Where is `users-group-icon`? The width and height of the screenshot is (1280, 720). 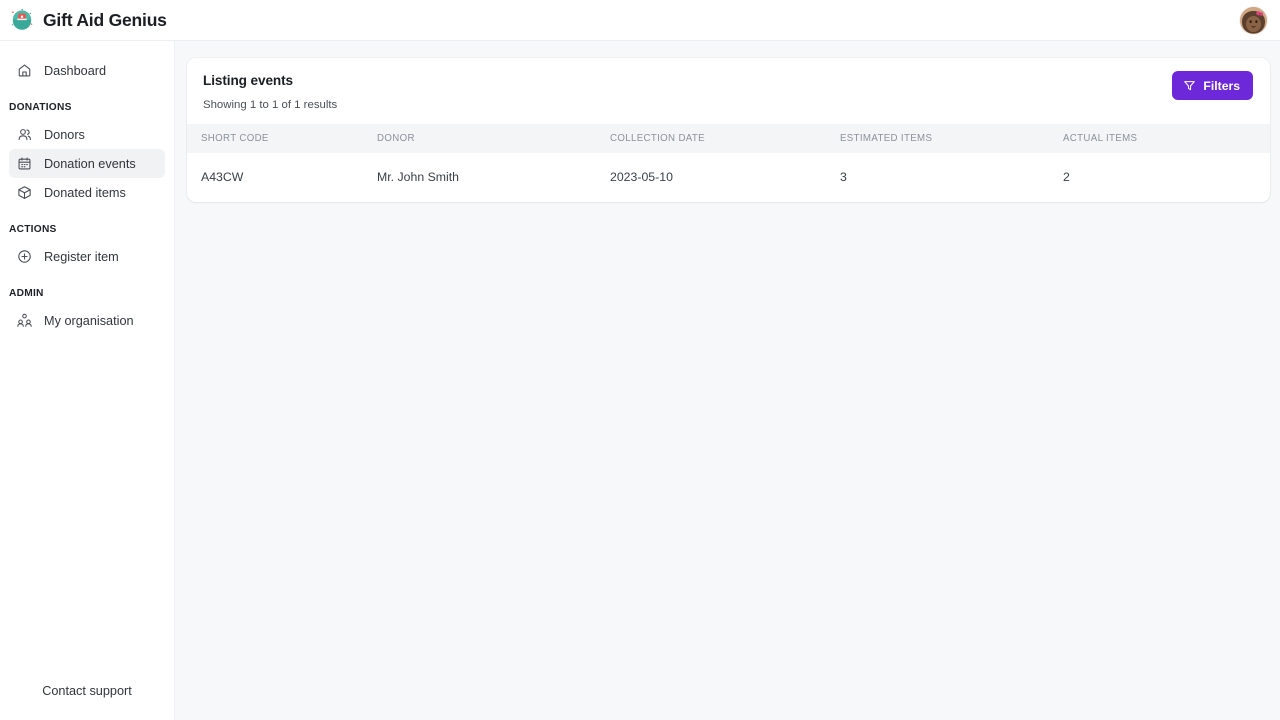 users-group-icon is located at coordinates (24, 320).